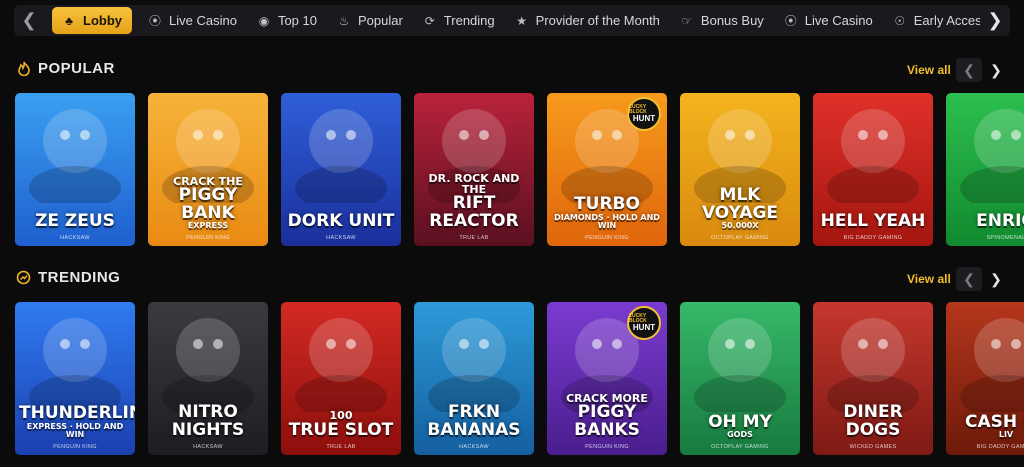 Image resolution: width=1024 pixels, height=467 pixels. I want to click on game-title-line: EXPRESS, so click(208, 225).